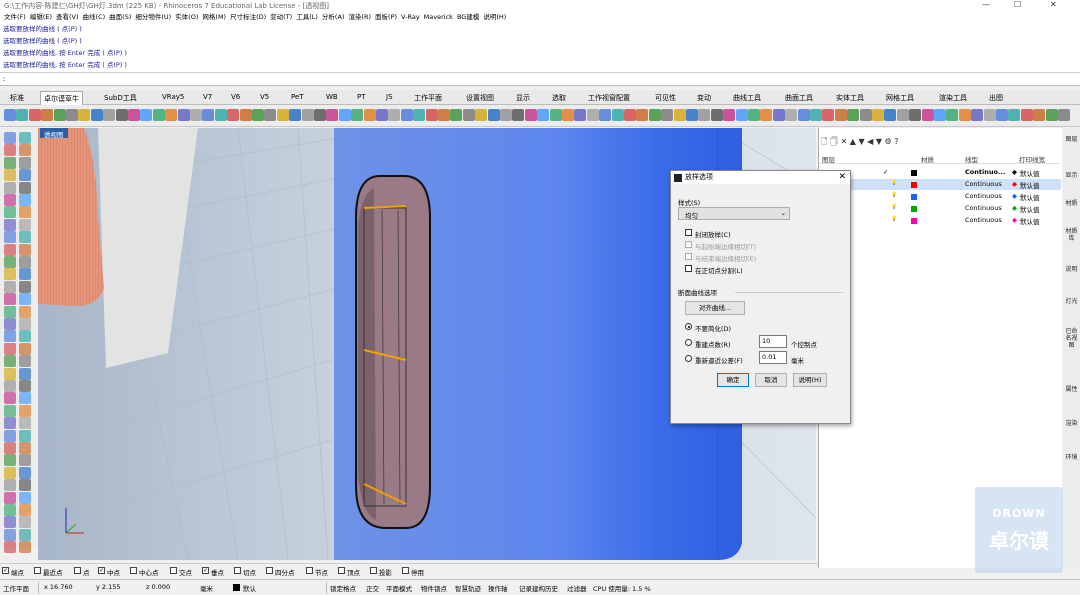 This screenshot has width=1080, height=595. Describe the element at coordinates (1071, 301) in the screenshot. I see `side-tab-5: 灯光` at that location.